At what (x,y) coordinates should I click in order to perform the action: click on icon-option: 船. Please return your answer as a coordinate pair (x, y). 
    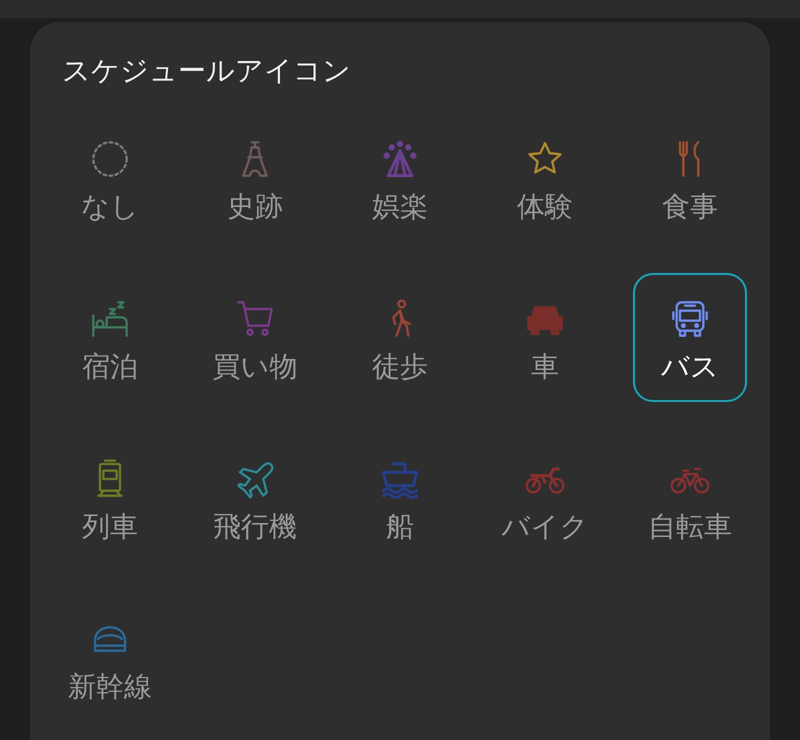
    Looking at the image, I should click on (400, 497).